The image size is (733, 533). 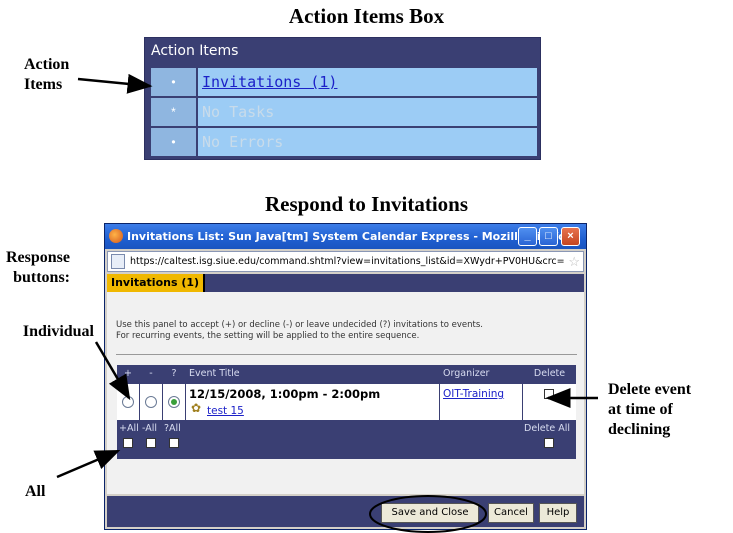 I want to click on arrow-individual, so click(x=112, y=371).